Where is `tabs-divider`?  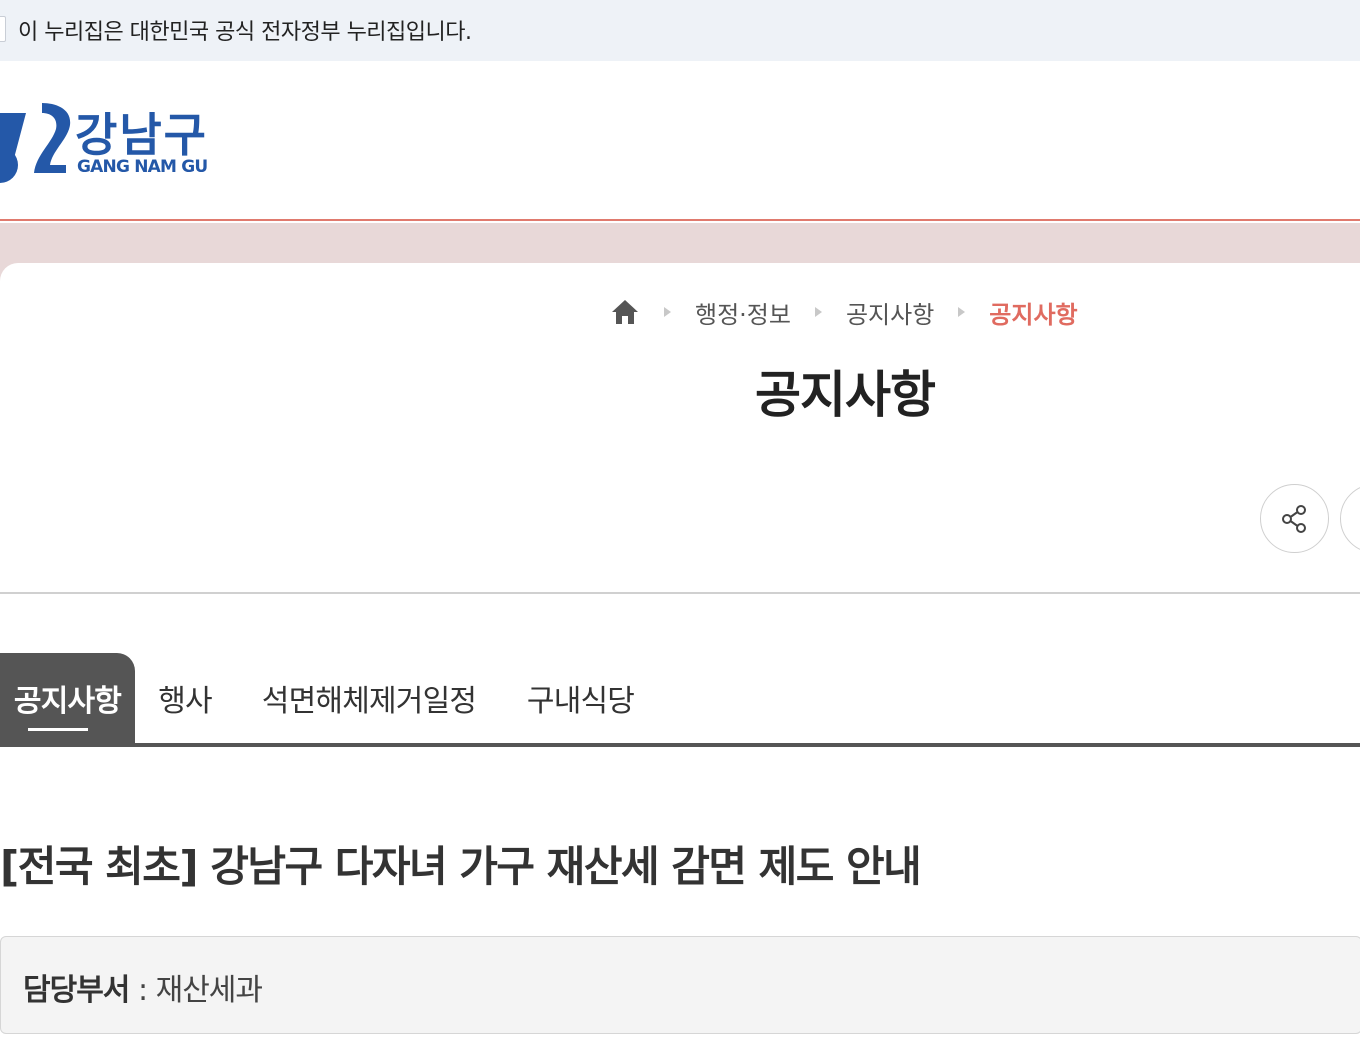
tabs-divider is located at coordinates (680, 745).